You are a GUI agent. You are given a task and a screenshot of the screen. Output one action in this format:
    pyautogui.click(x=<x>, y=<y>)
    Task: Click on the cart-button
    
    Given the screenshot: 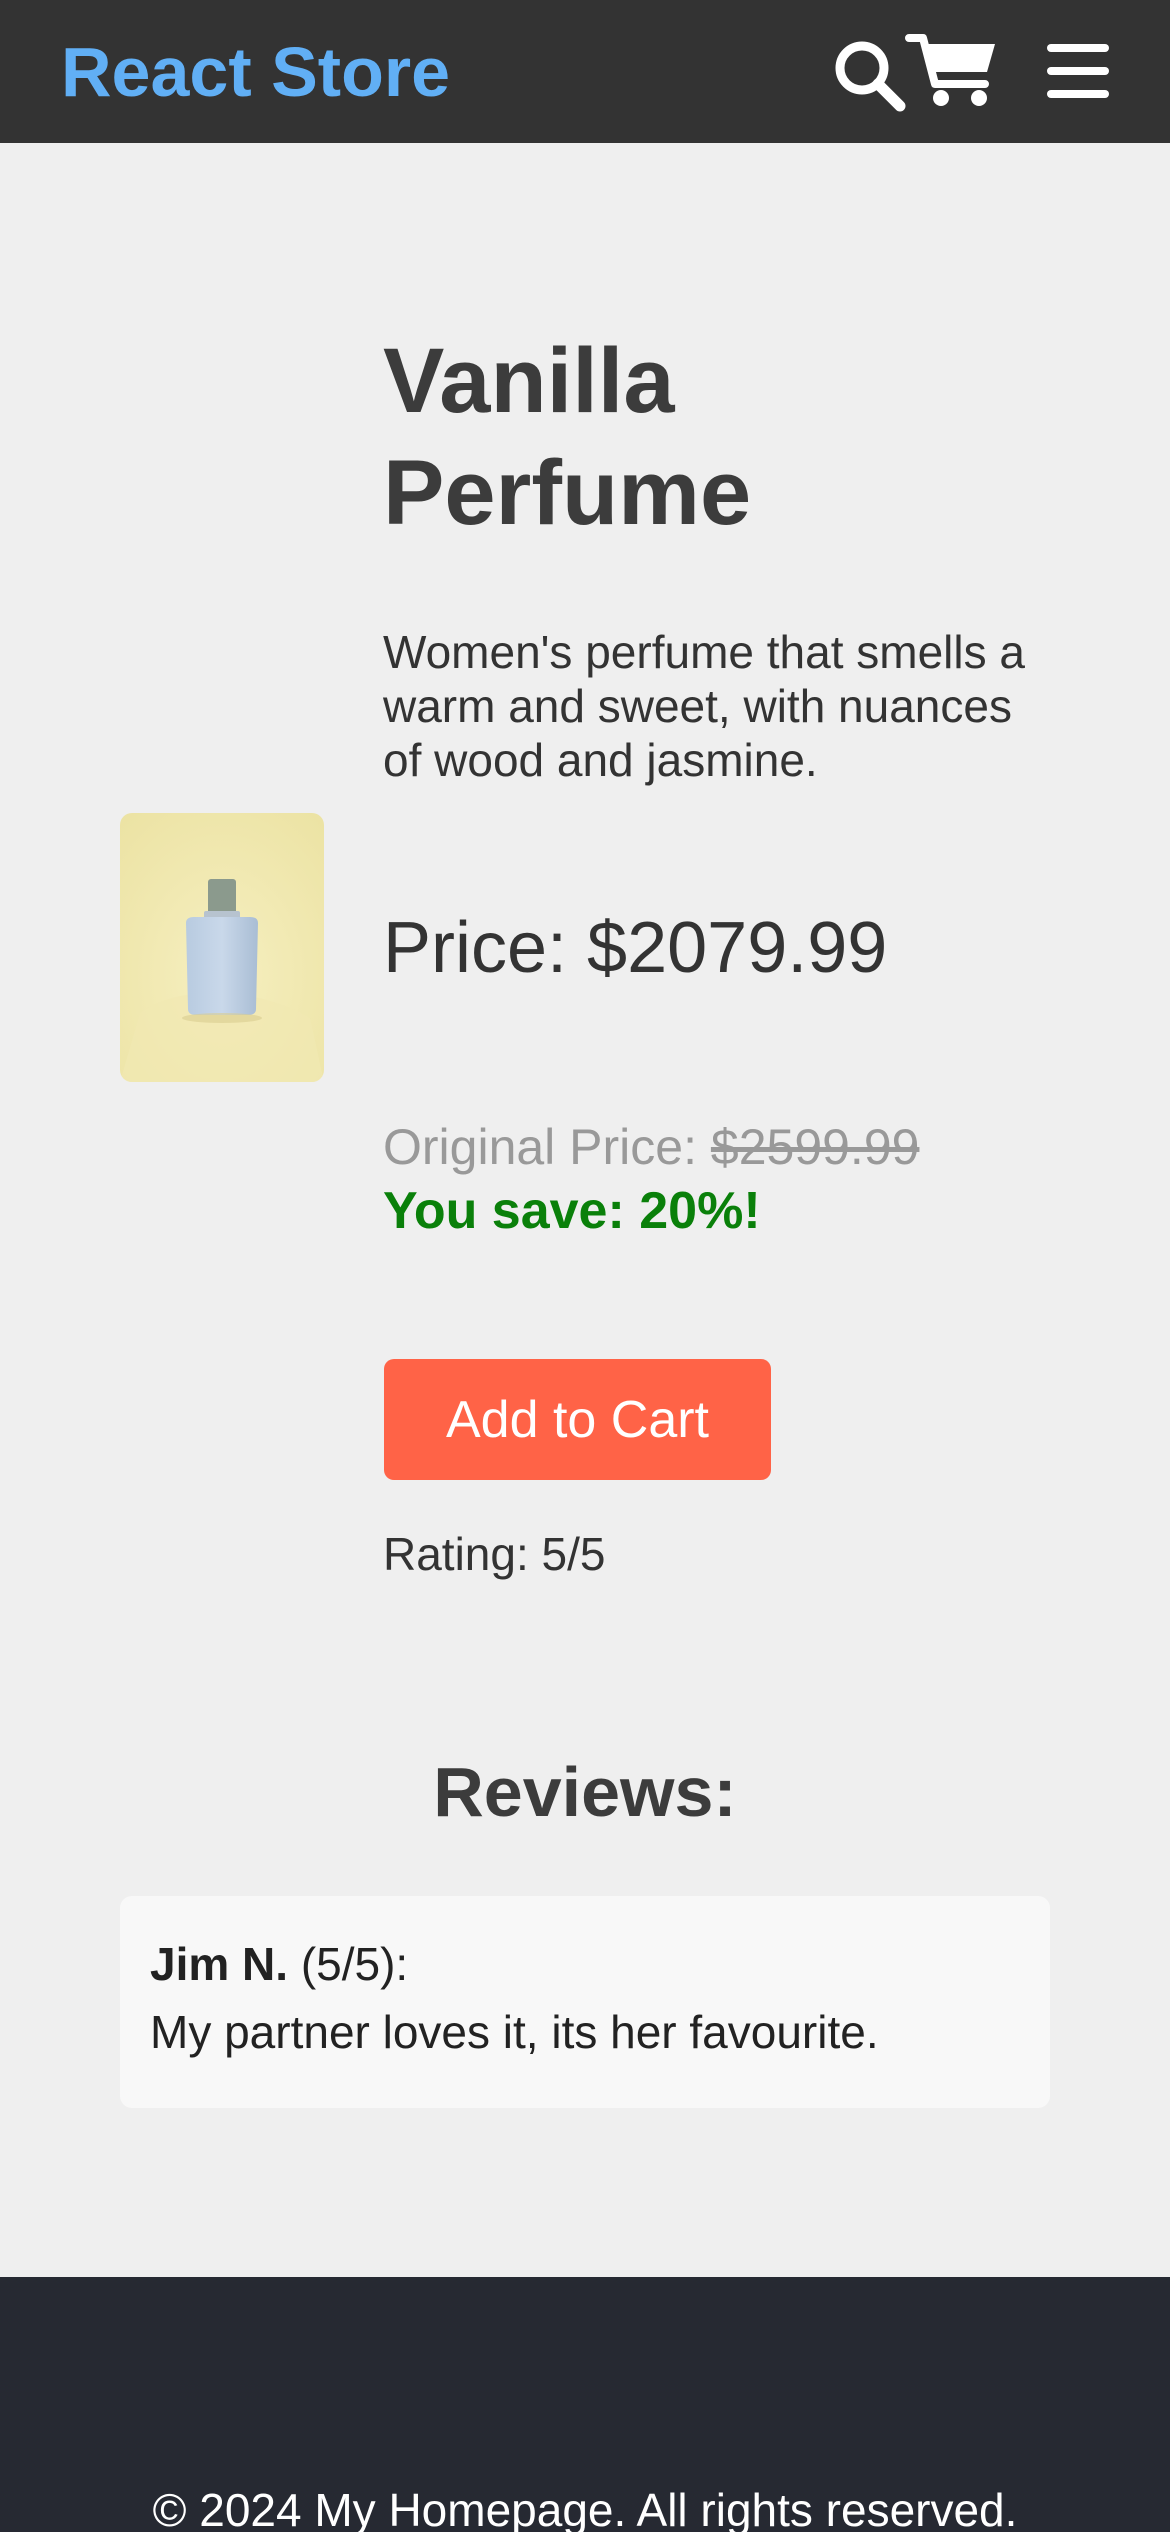 What is the action you would take?
    pyautogui.click(x=952, y=70)
    